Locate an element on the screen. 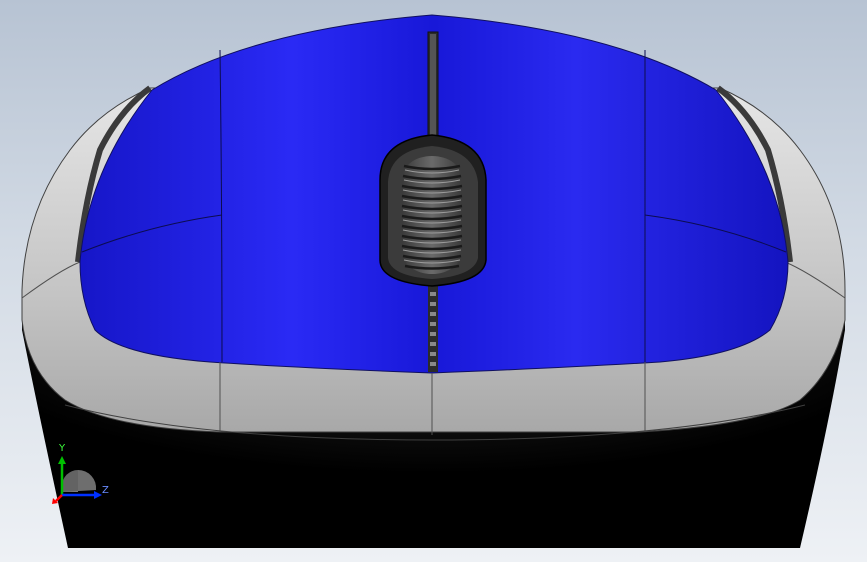  triad-z-label: Z is located at coordinates (105, 490).